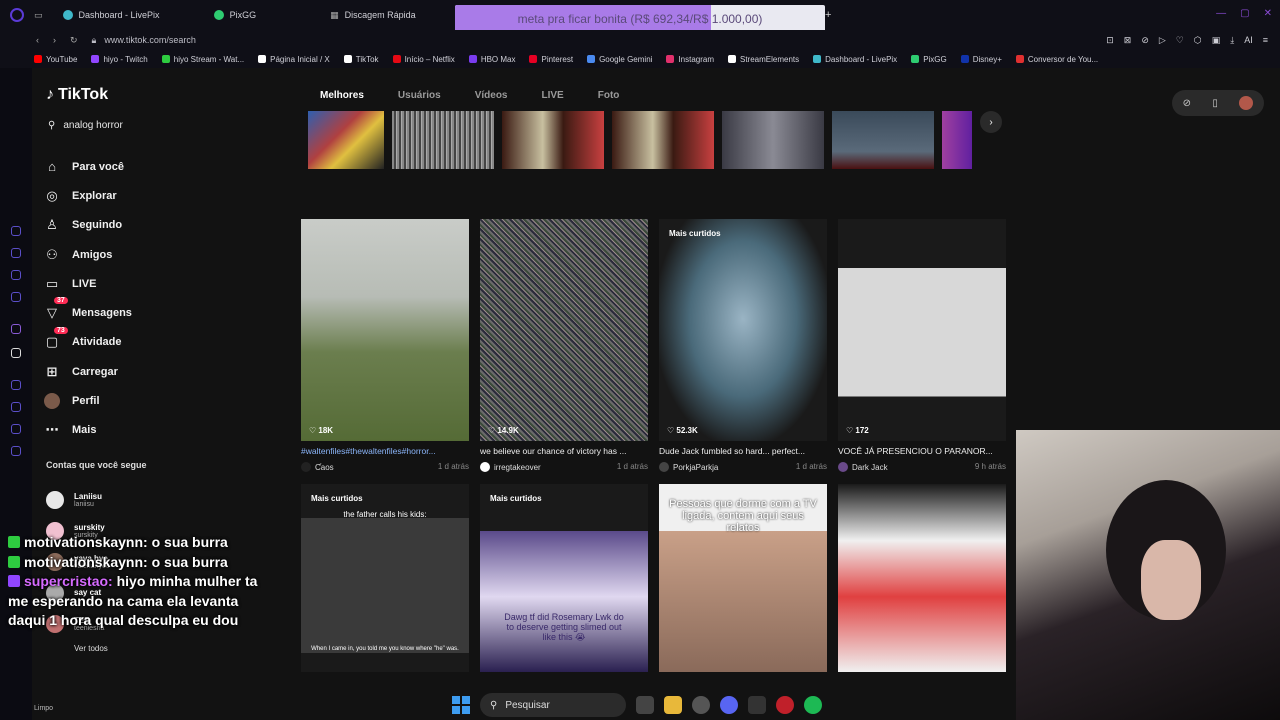 The image size is (1280, 720). What do you see at coordinates (828, 15) in the screenshot?
I see `new-tab-icon: +` at bounding box center [828, 15].